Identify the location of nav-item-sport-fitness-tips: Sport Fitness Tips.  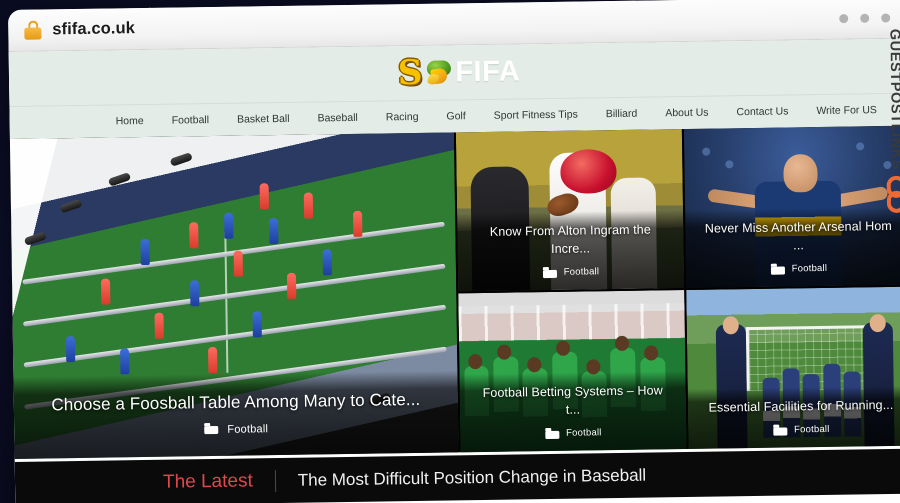
(536, 115).